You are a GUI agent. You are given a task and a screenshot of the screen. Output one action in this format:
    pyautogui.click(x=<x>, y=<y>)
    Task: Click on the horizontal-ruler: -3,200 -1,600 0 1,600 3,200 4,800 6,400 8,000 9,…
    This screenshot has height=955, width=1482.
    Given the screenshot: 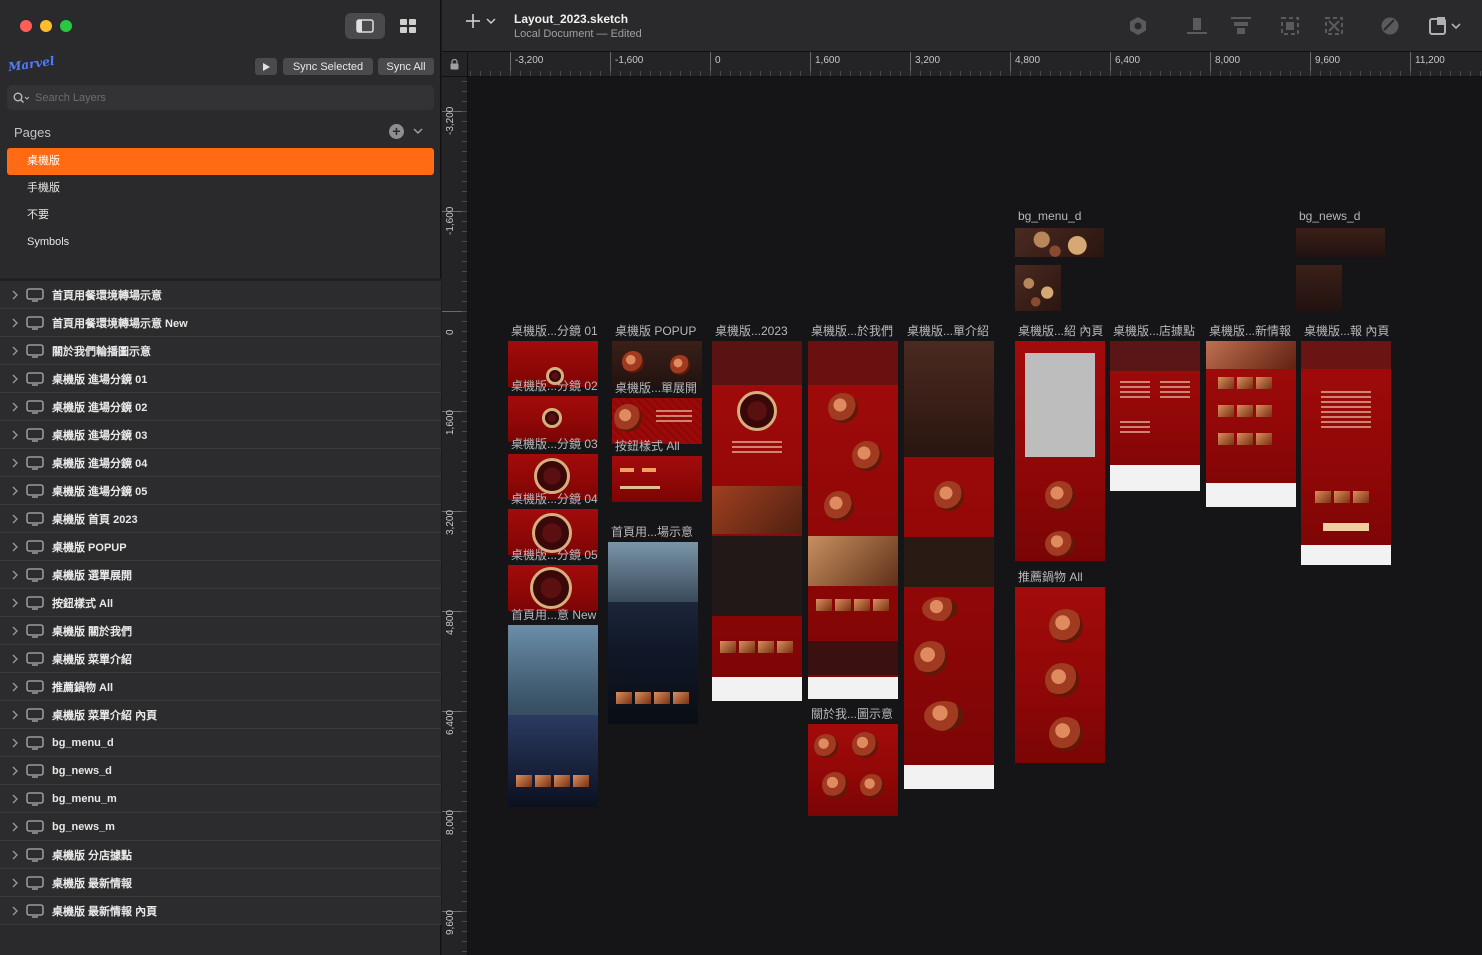 What is the action you would take?
    pyautogui.click(x=975, y=64)
    